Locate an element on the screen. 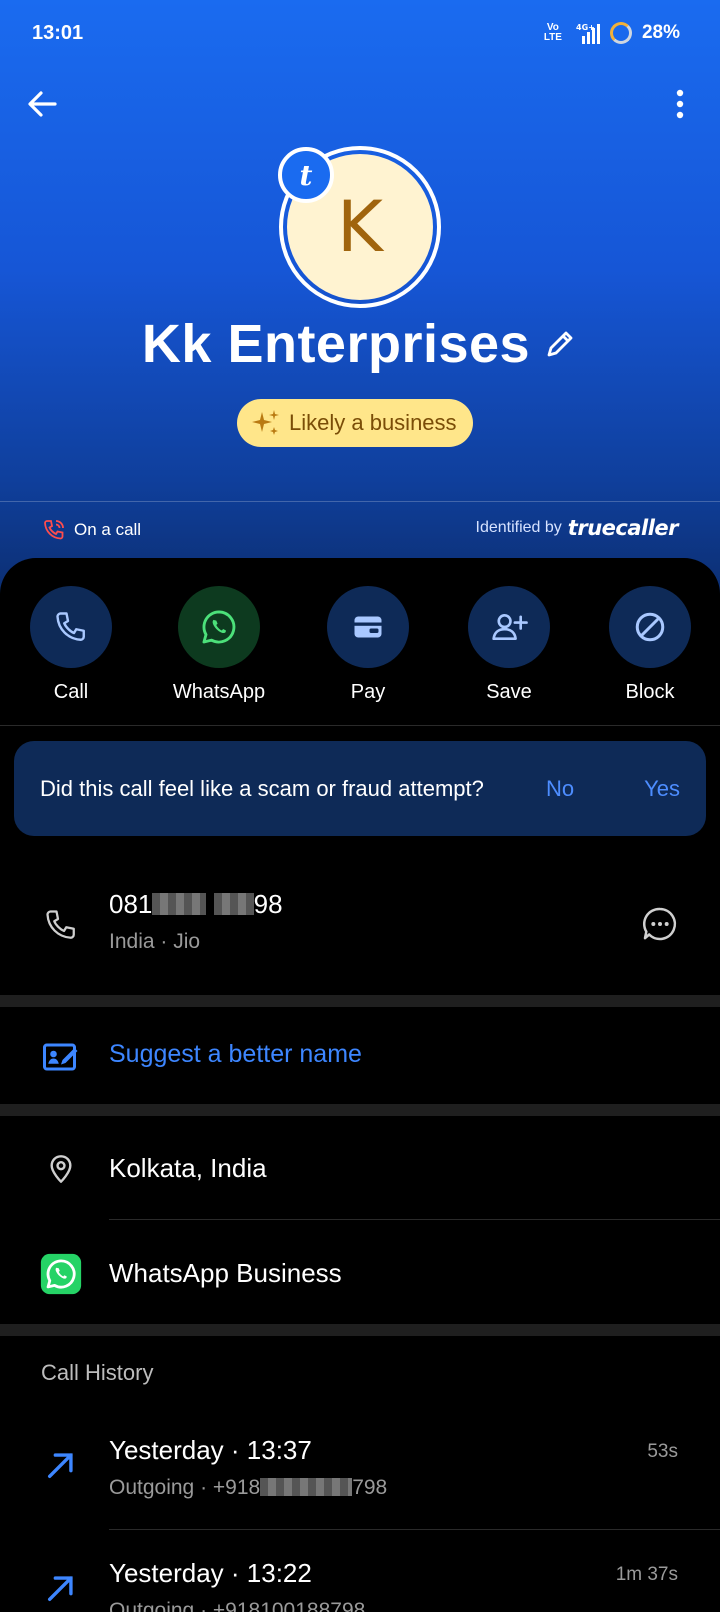  whatsapp-action: WhatsApp is located at coordinates (219, 645).